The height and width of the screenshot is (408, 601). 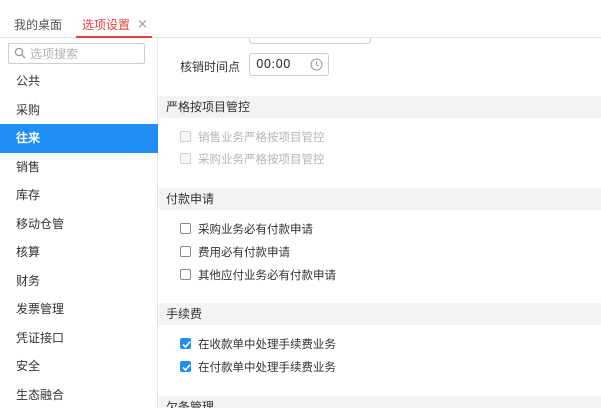 What do you see at coordinates (300, 3) in the screenshot?
I see `top-strip` at bounding box center [300, 3].